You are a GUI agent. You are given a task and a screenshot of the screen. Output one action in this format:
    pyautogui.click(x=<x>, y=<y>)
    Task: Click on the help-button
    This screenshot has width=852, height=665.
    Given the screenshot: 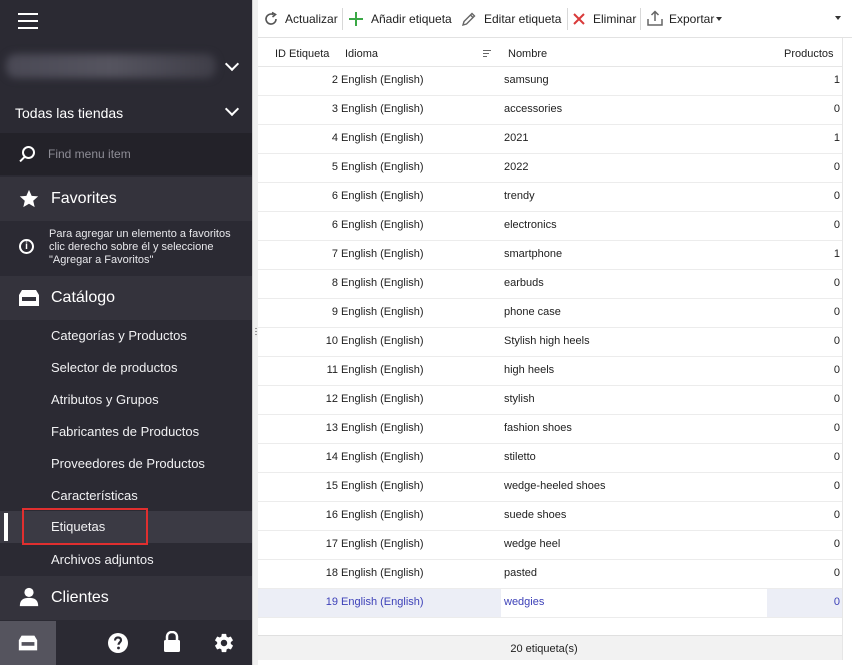 What is the action you would take?
    pyautogui.click(x=118, y=643)
    